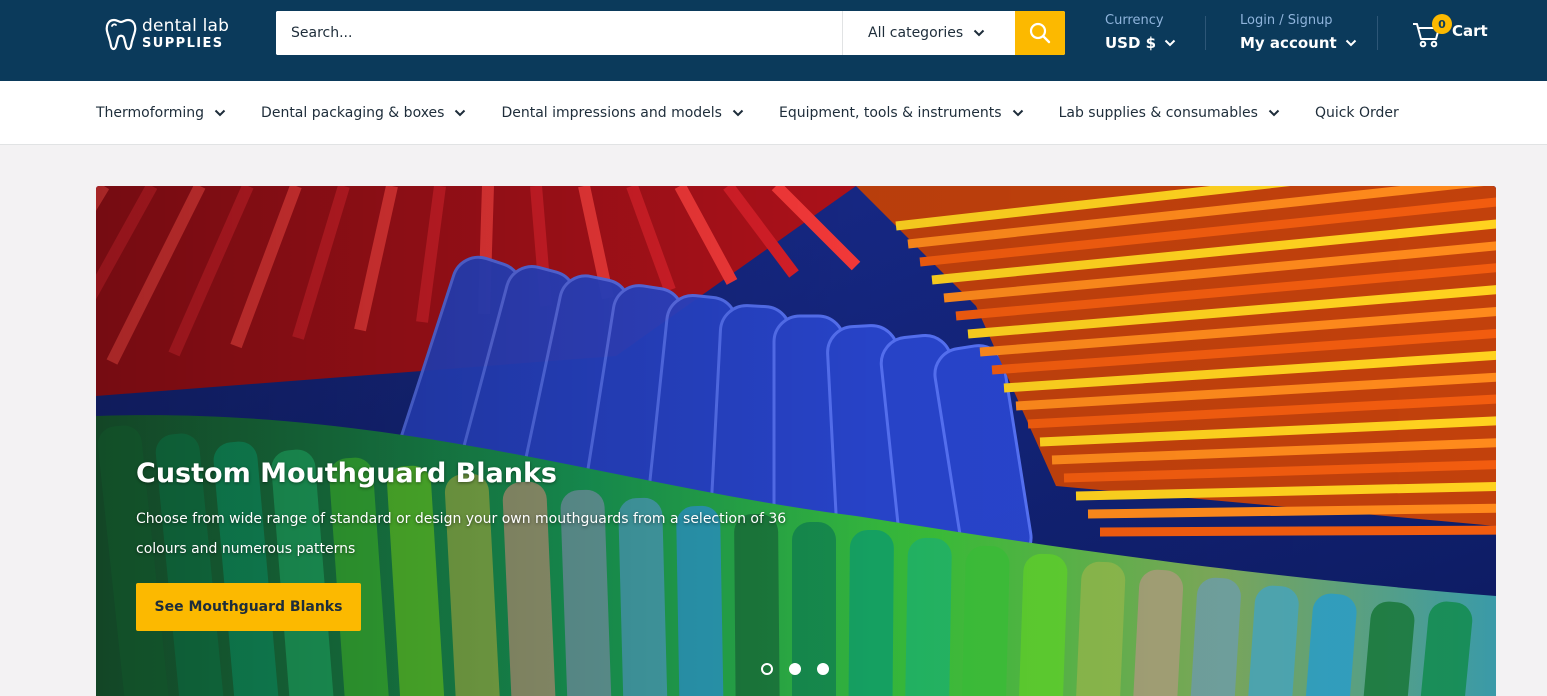 Image resolution: width=1547 pixels, height=696 pixels. I want to click on logo-line2: SUPPLIES, so click(183, 43).